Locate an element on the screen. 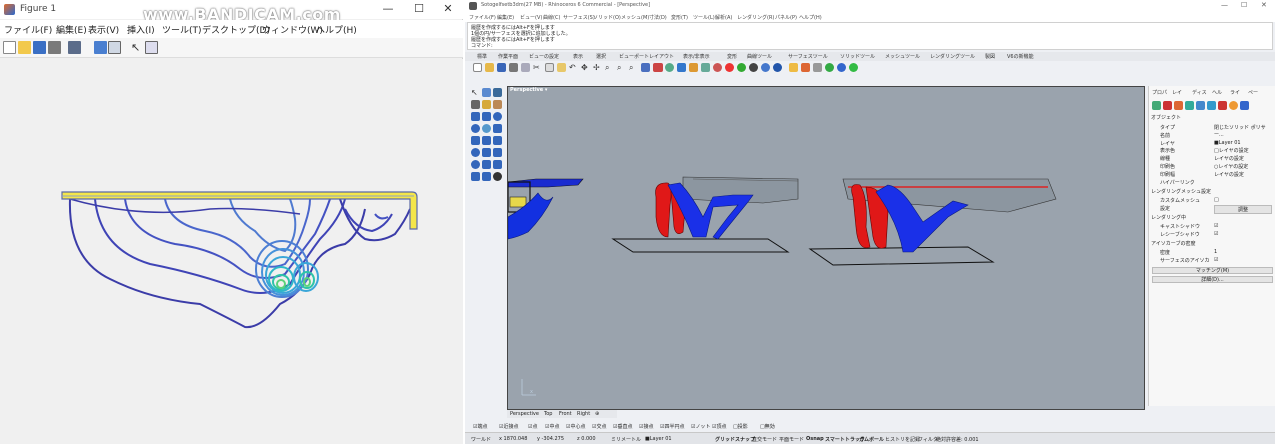 This screenshot has width=1275, height=447. mesh-adjust-button: 調整 is located at coordinates (1243, 209).